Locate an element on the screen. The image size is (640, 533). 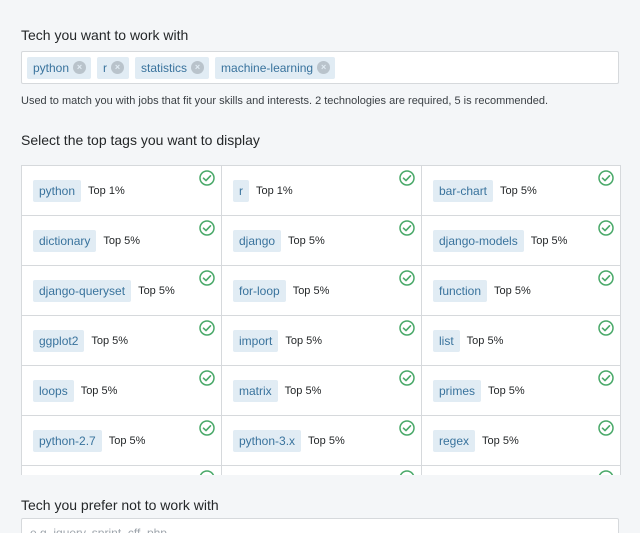
top-tag-label: dictionary is located at coordinates (65, 240).